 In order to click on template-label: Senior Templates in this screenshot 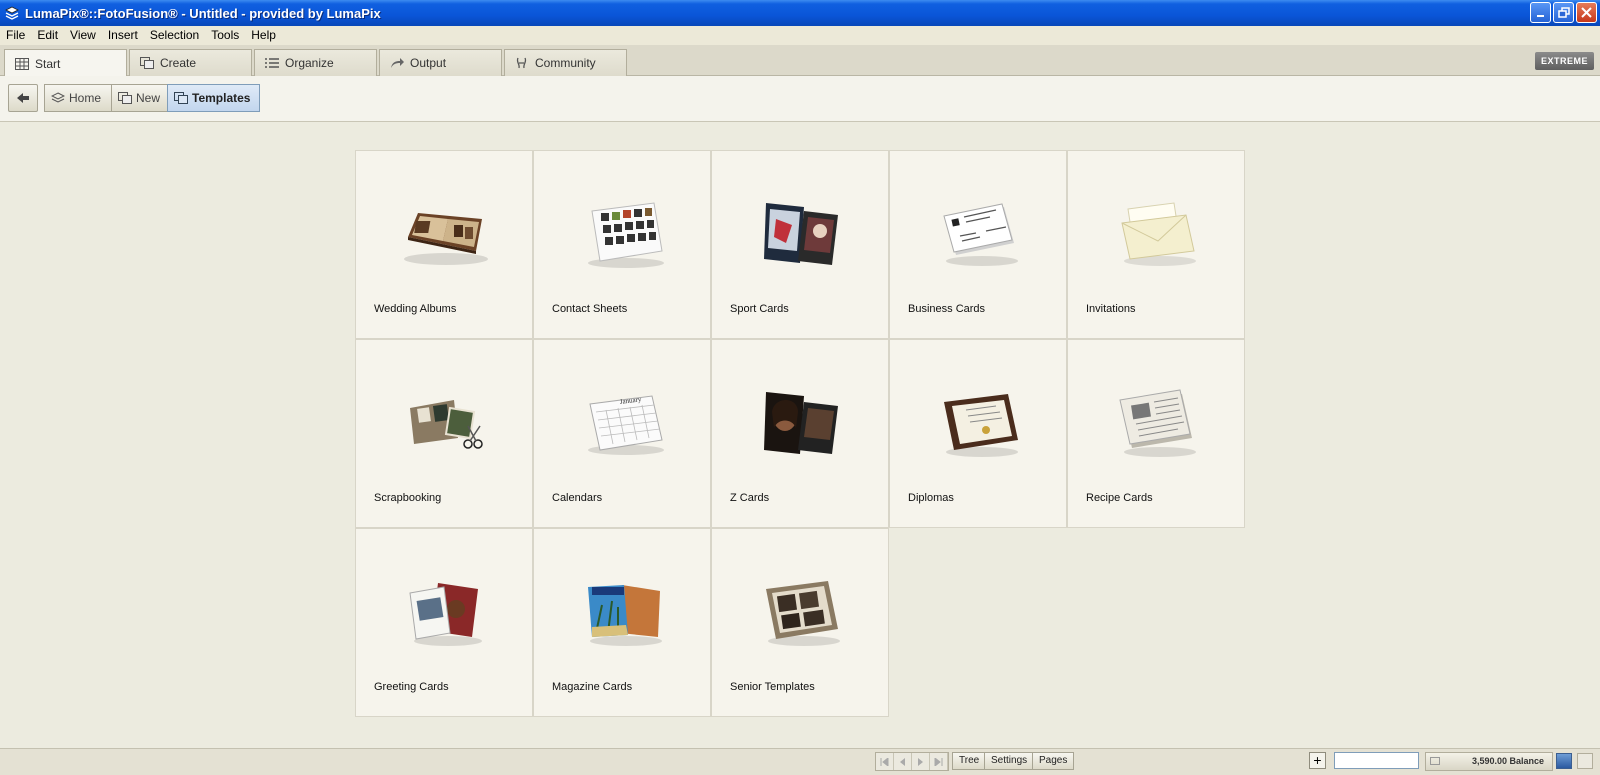, I will do `click(772, 687)`.